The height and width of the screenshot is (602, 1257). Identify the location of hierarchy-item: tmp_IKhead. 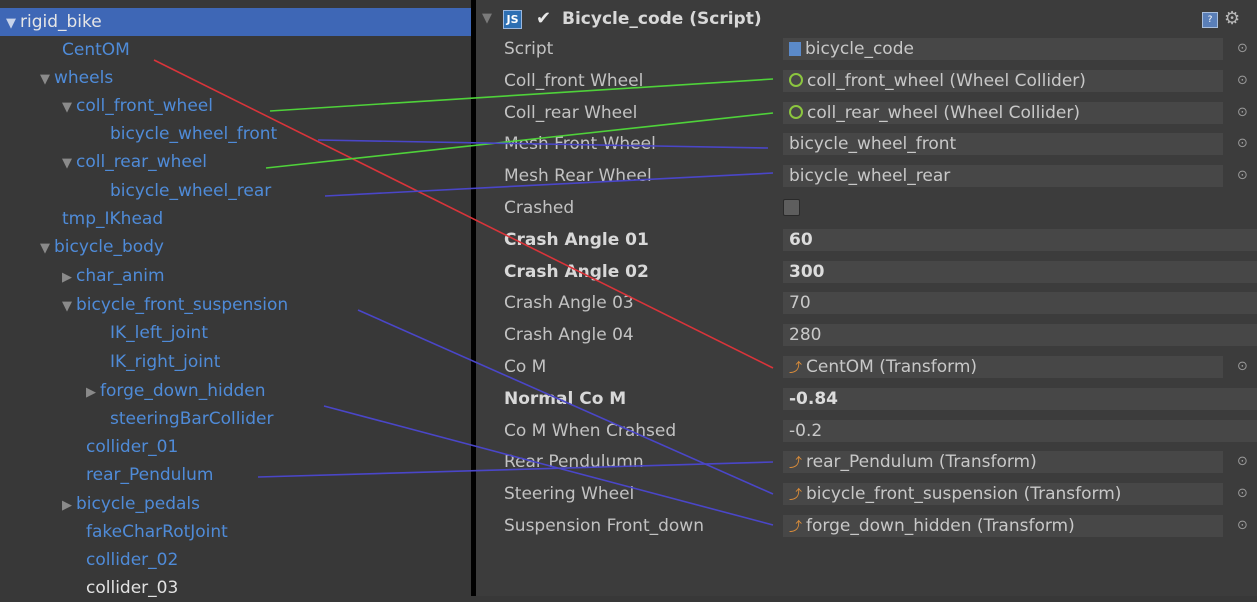
(112, 219).